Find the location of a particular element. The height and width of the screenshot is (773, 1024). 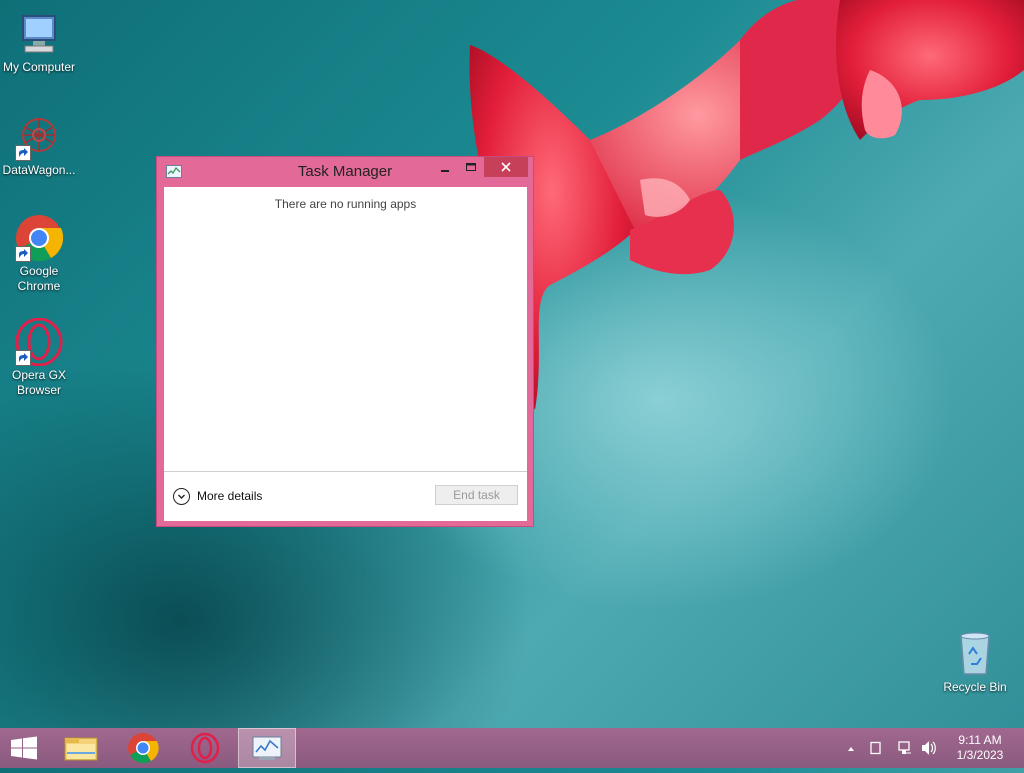

start-icon is located at coordinates (24, 748).